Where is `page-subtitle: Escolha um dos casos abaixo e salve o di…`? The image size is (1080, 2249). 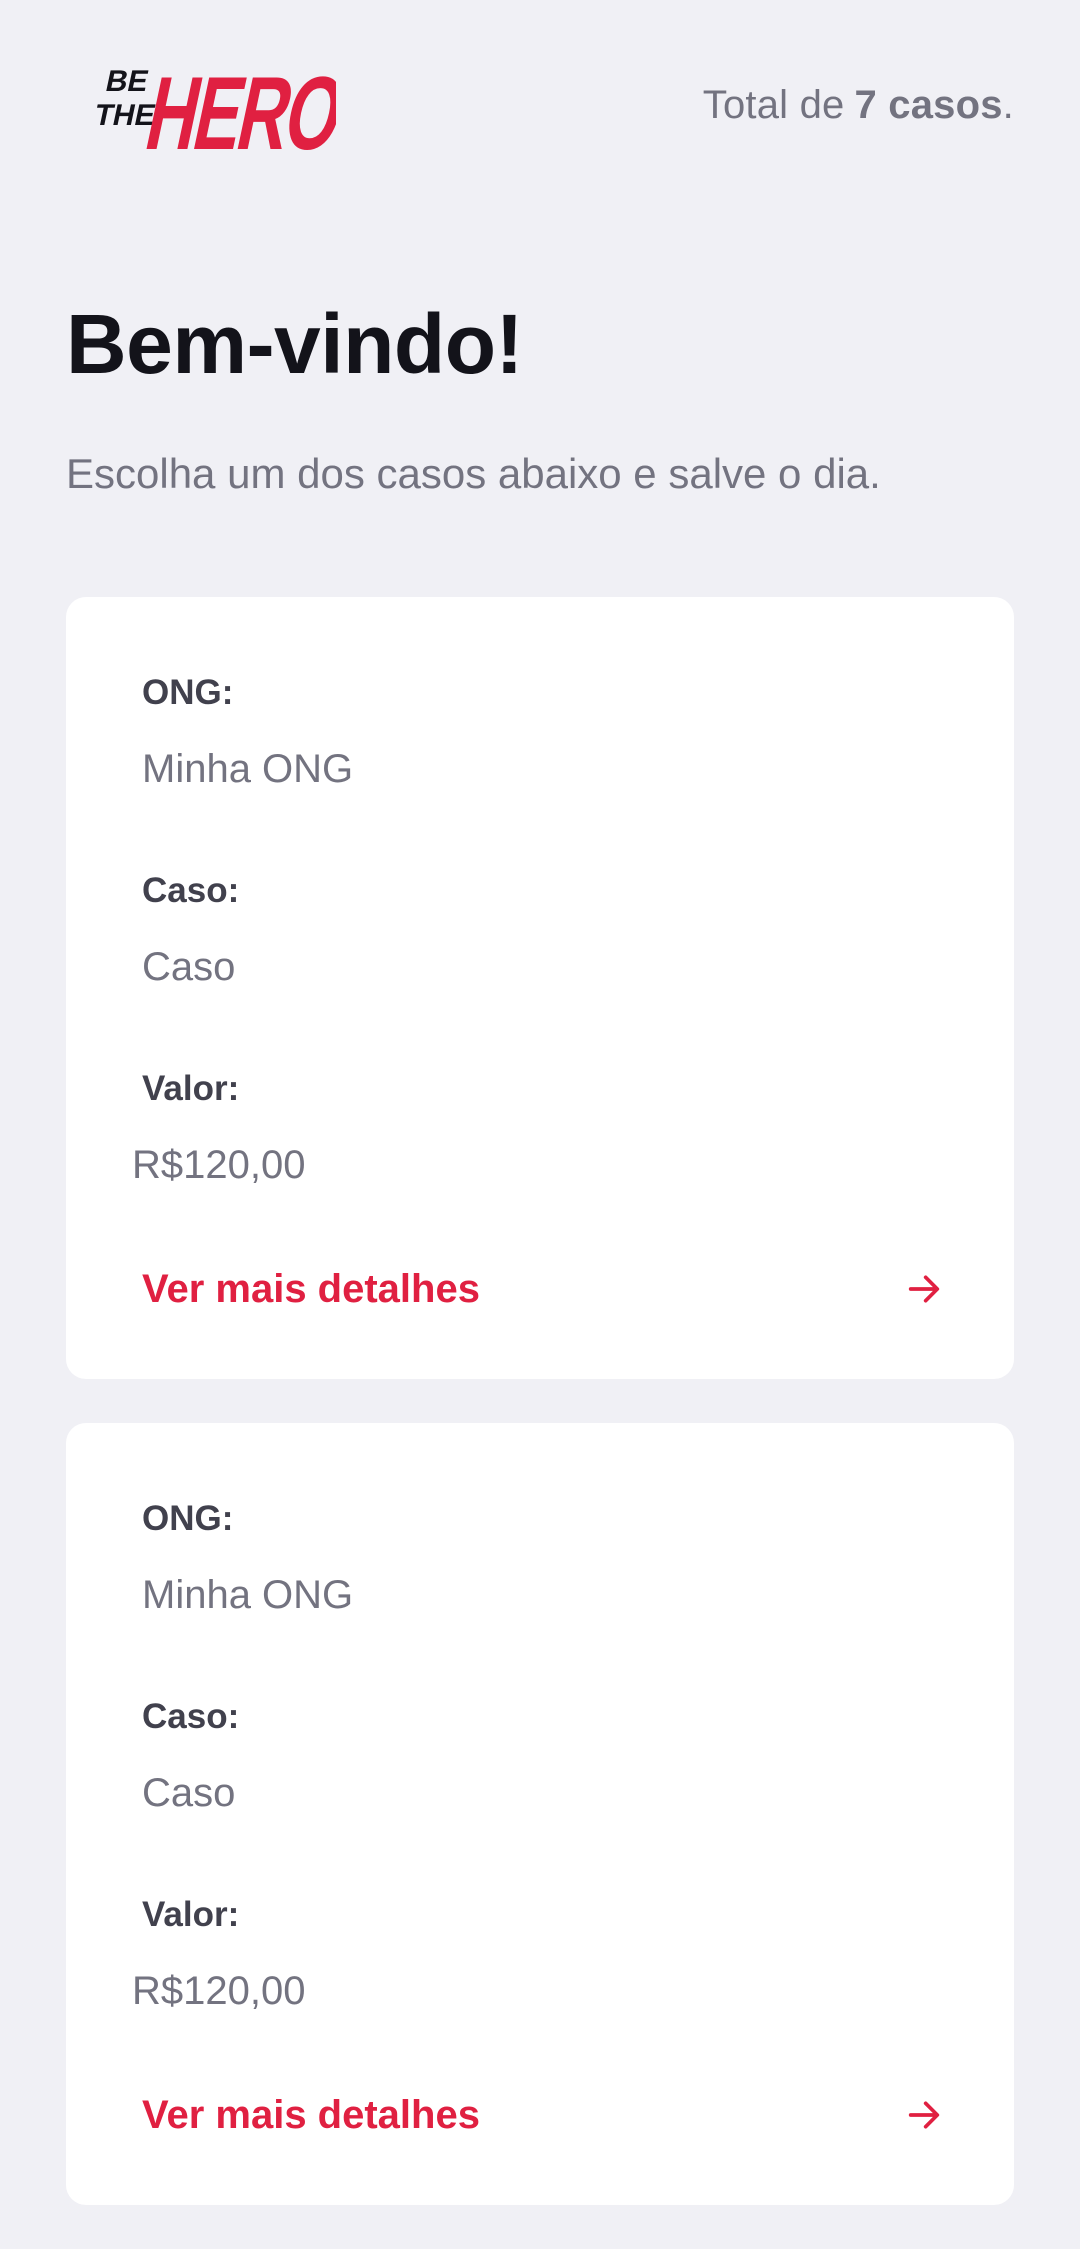
page-subtitle: Escolha um dos casos abaixo e salve o di… is located at coordinates (473, 473).